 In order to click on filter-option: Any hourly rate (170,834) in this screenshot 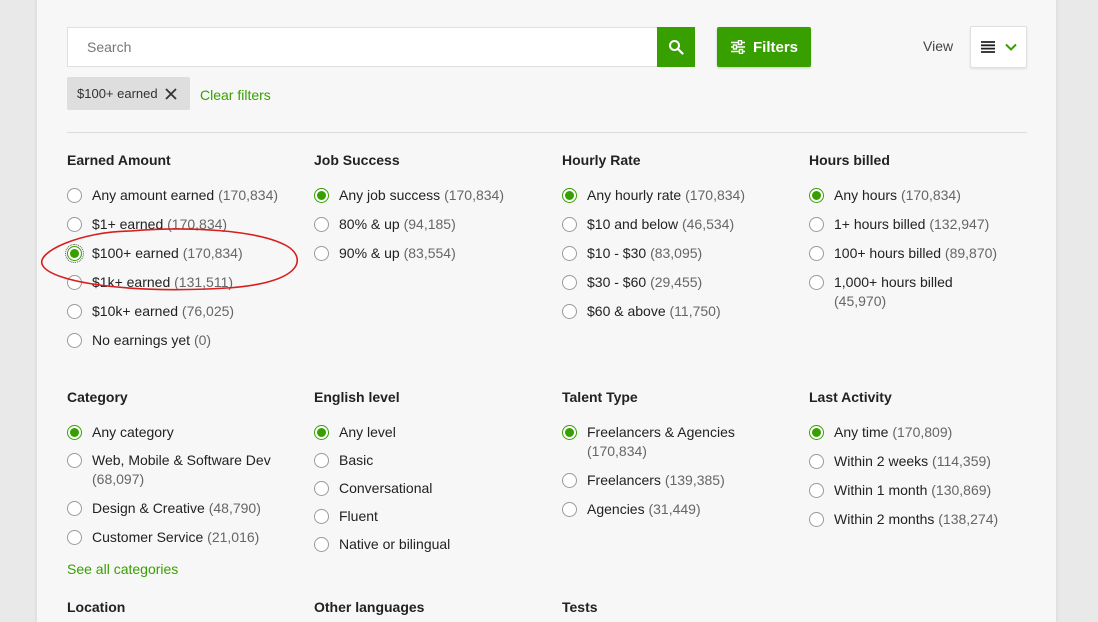, I will do `click(682, 195)`.